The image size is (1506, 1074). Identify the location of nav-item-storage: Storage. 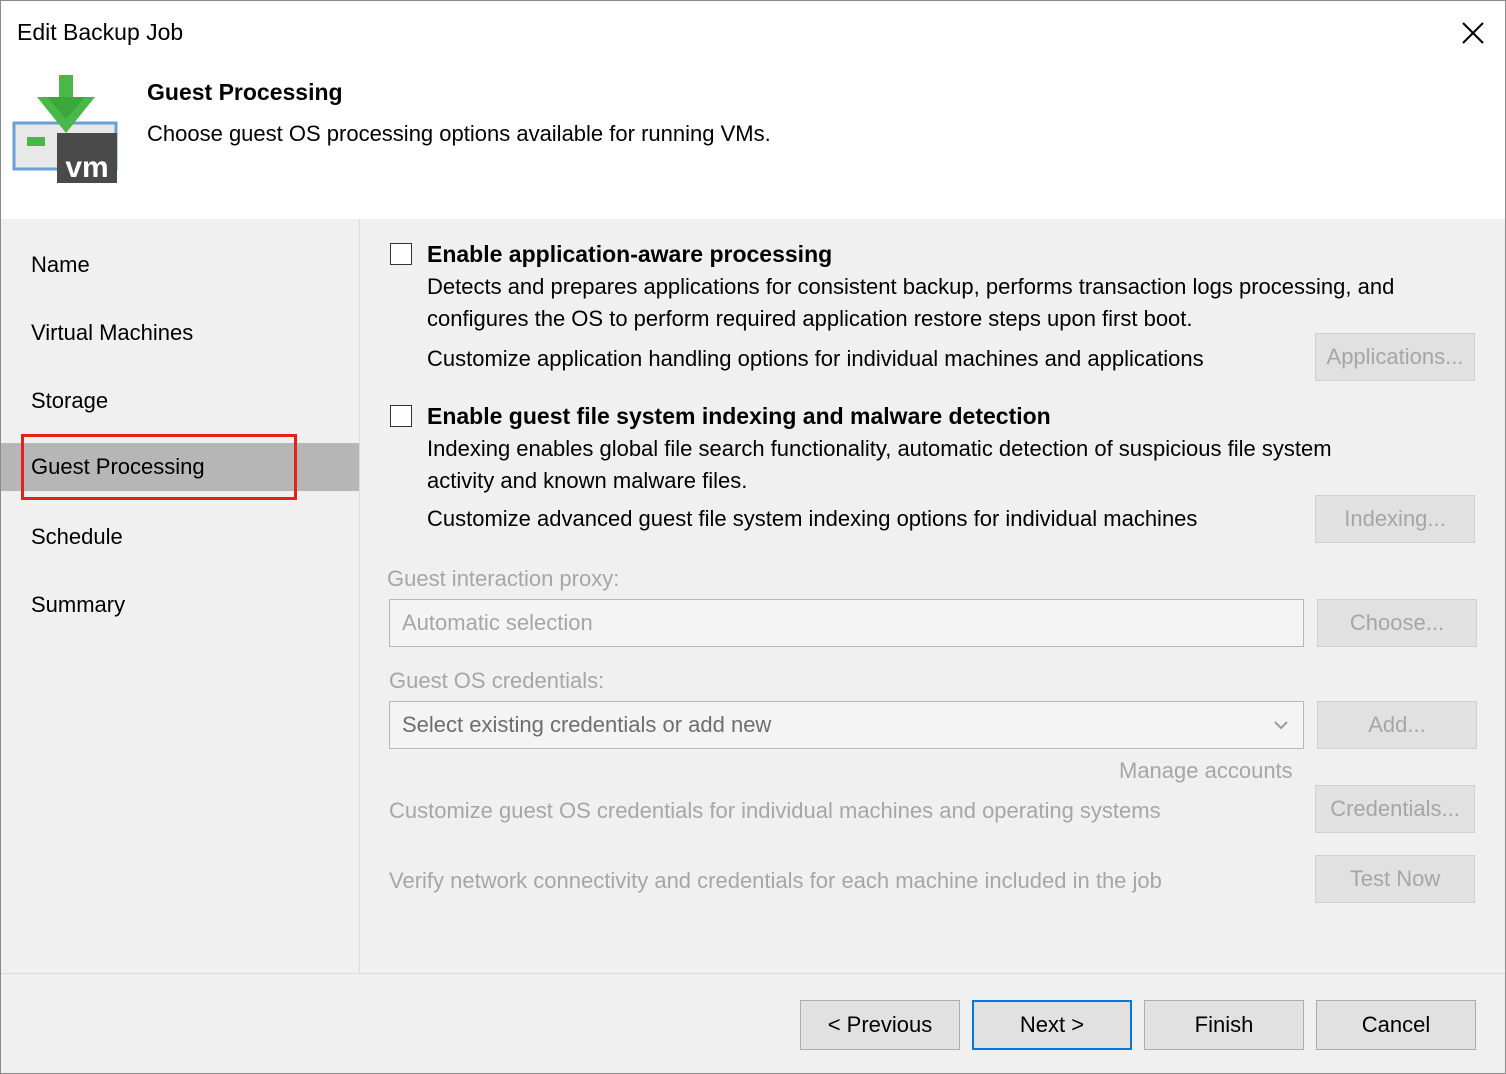
(180, 401).